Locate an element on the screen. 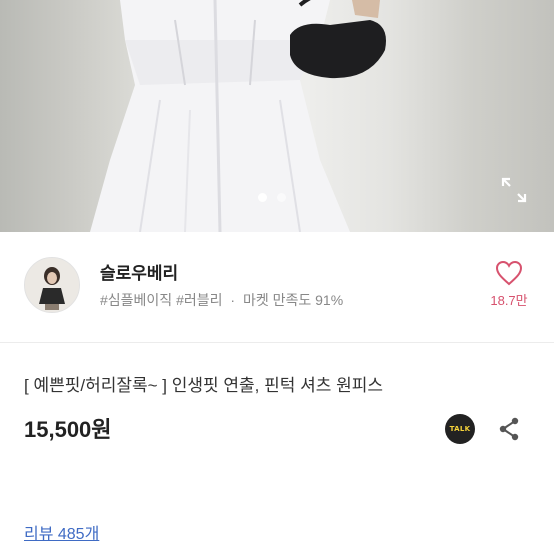 This screenshot has width=554, height=554. pagination-dot-active is located at coordinates (262, 197).